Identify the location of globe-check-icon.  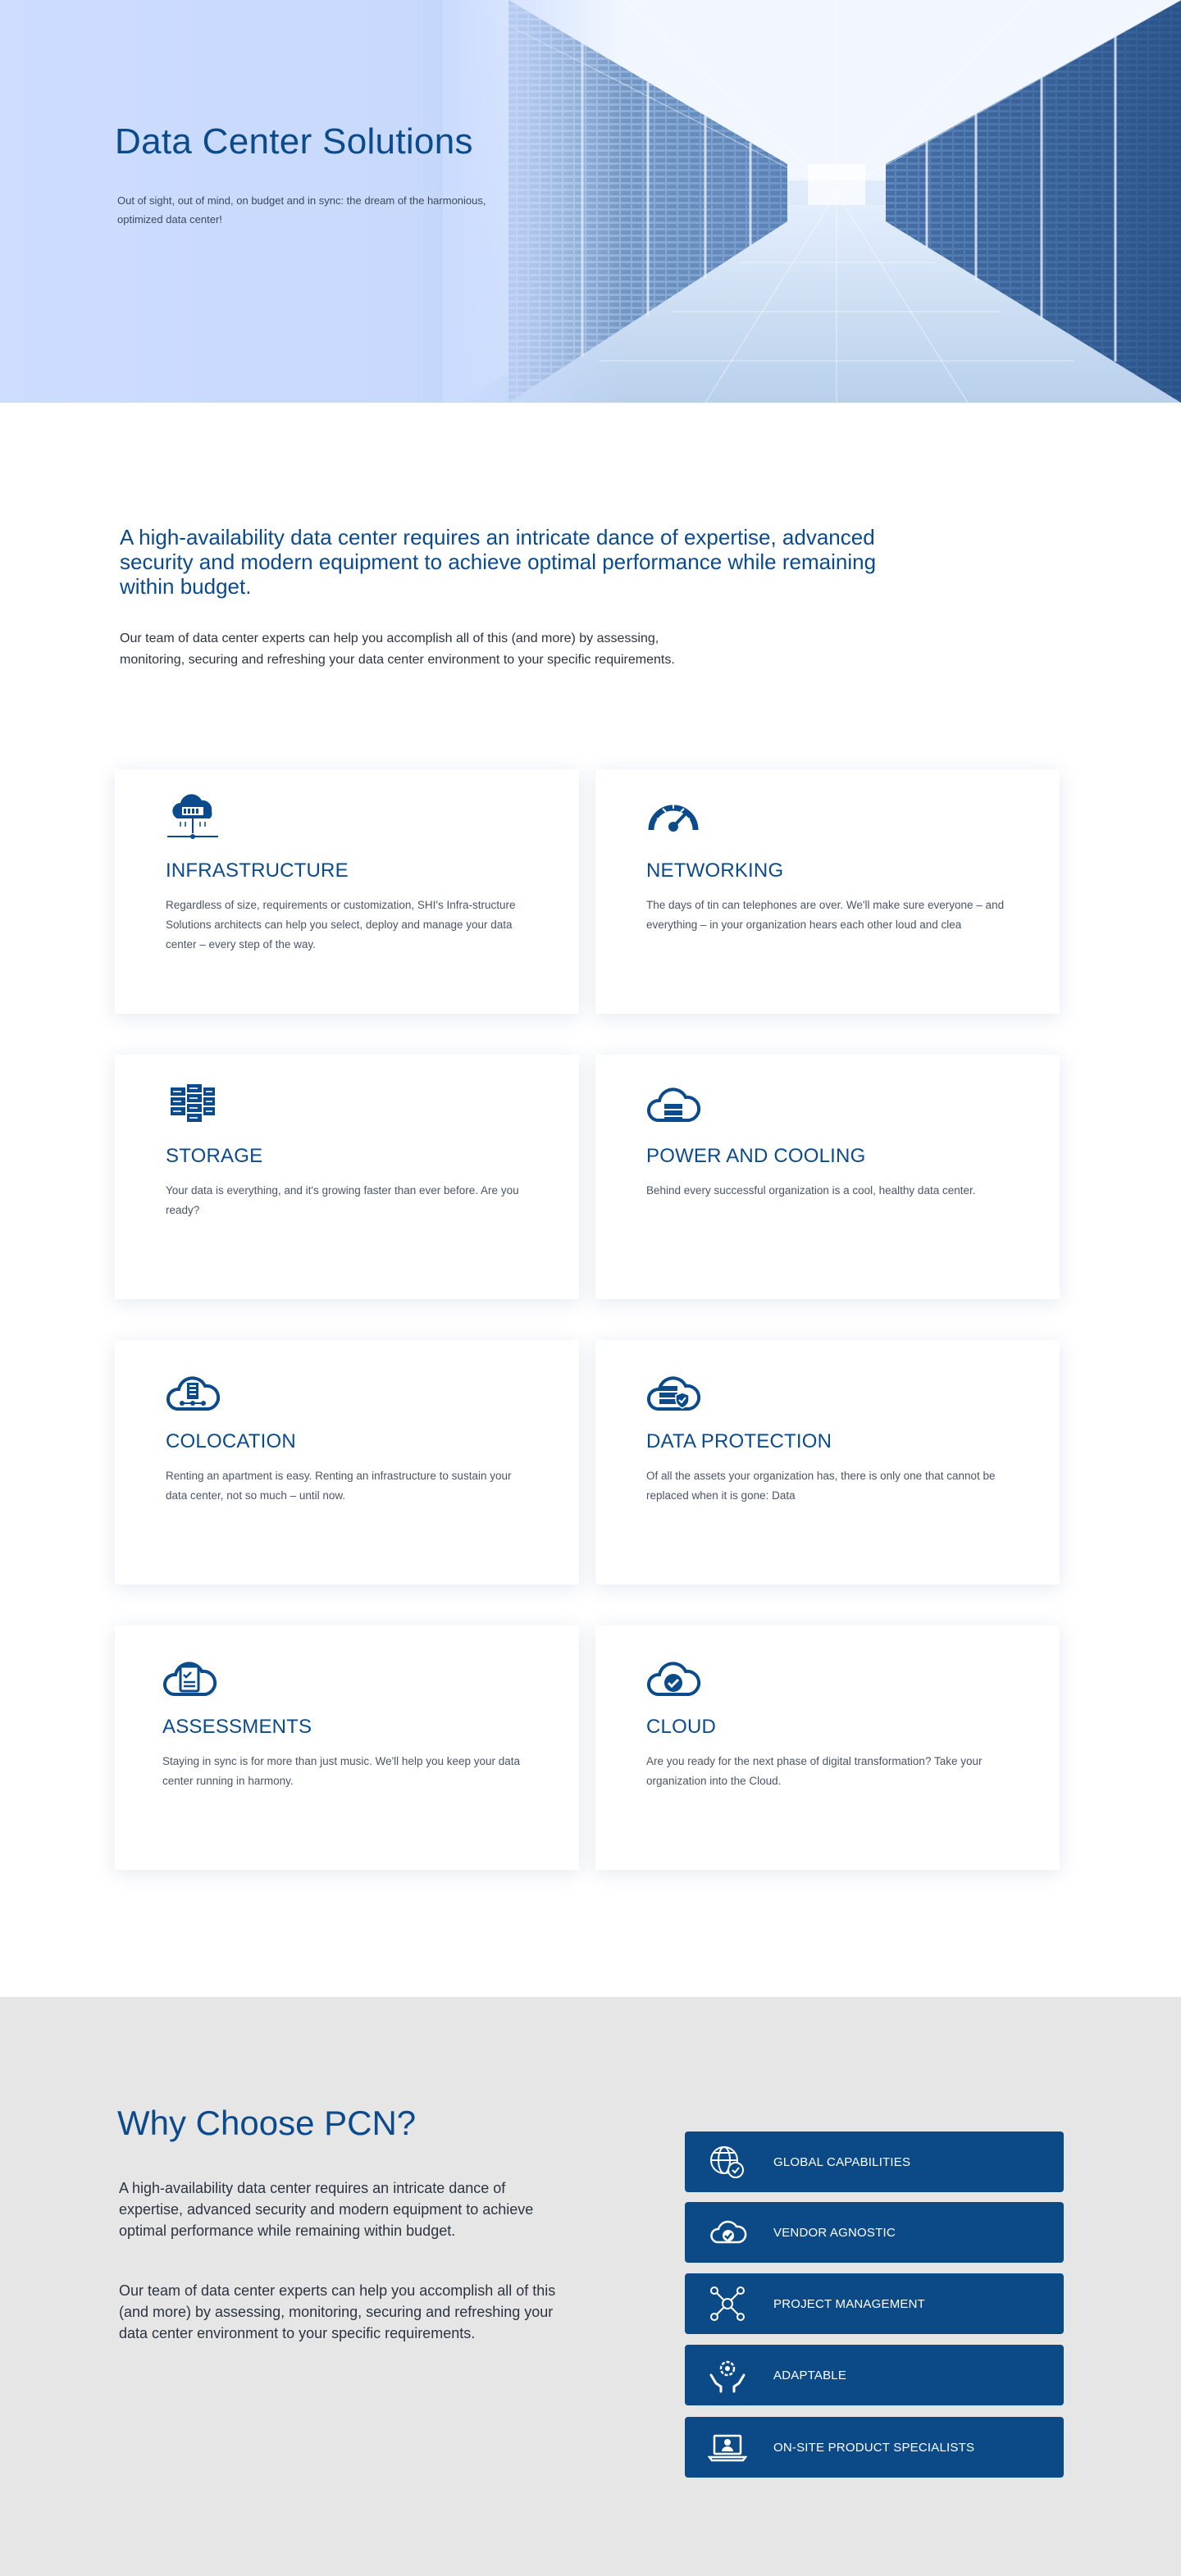
(727, 2162).